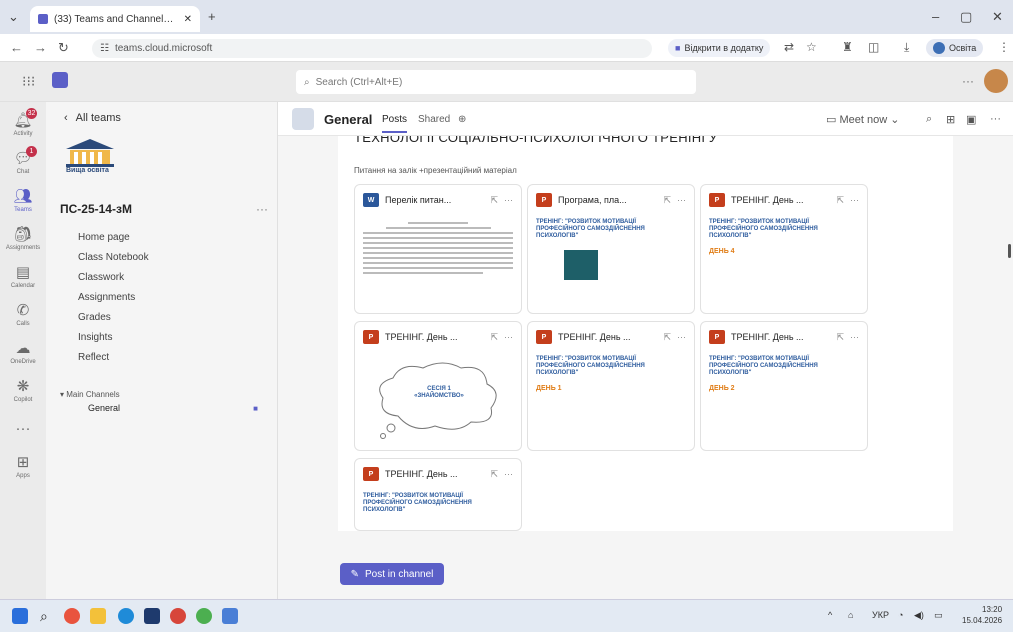  Describe the element at coordinates (372, 48) in the screenshot. I see `url-field: ☷ teams.cloud.microsoft` at that location.